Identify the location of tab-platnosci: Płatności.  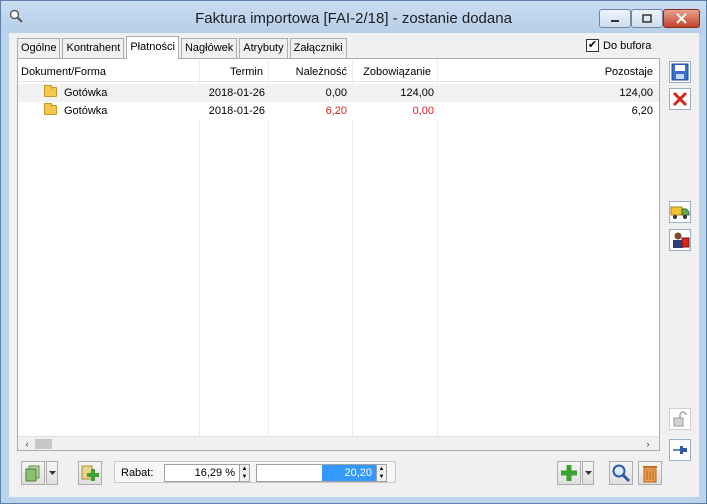
(152, 47).